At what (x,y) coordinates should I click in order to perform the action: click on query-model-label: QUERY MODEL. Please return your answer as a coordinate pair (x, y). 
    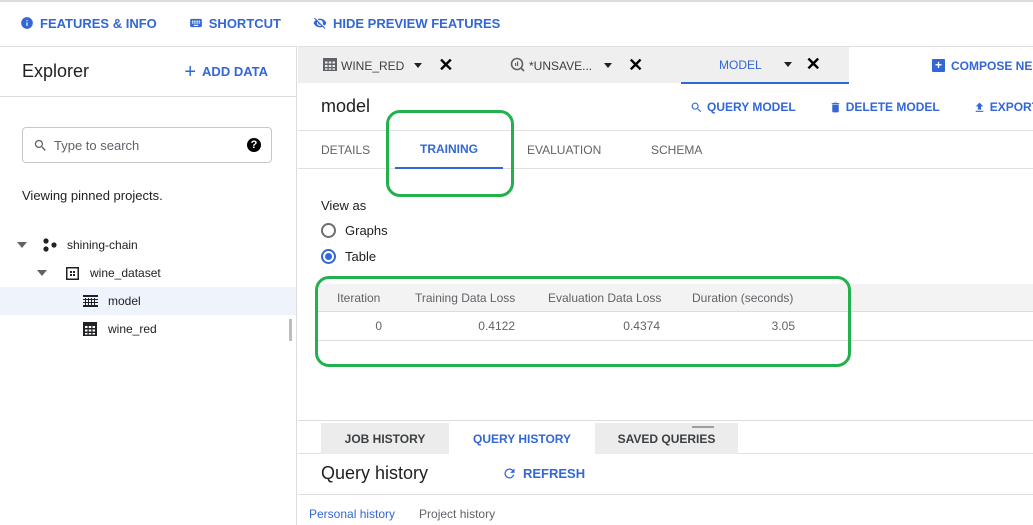
    Looking at the image, I should click on (751, 107).